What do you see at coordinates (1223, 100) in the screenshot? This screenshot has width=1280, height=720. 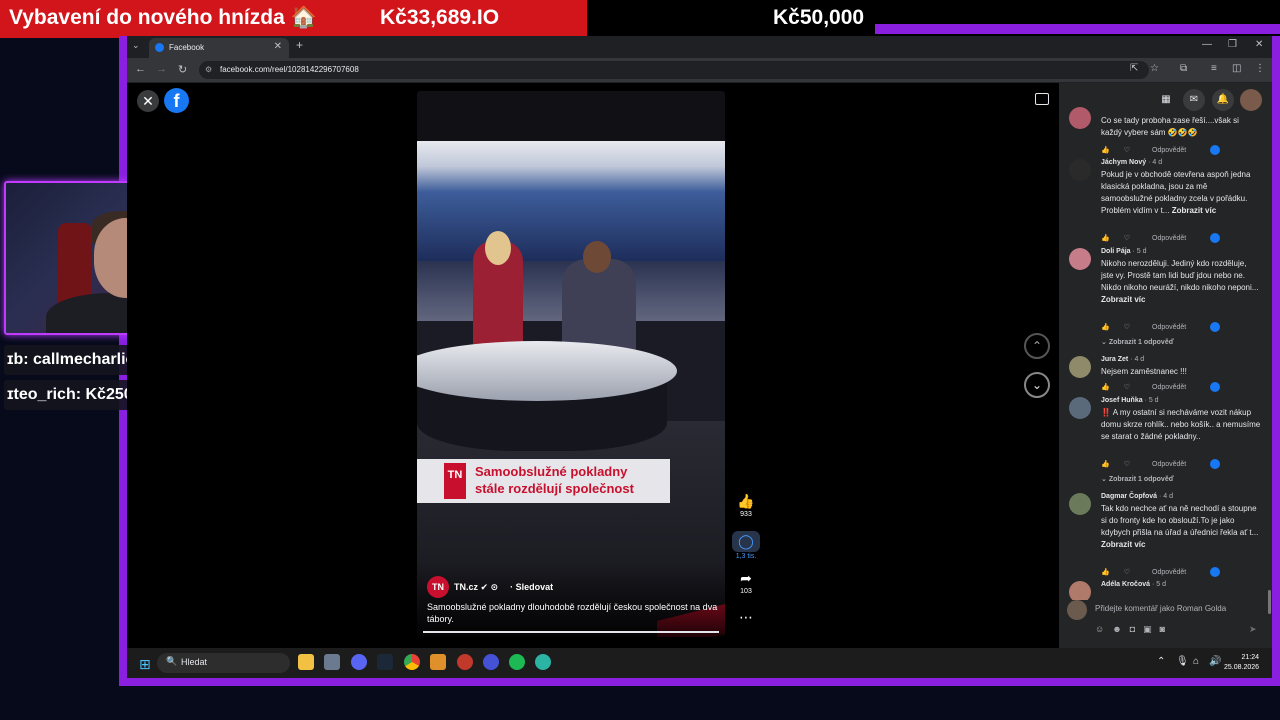 I see `notifications-icon: 🔔` at bounding box center [1223, 100].